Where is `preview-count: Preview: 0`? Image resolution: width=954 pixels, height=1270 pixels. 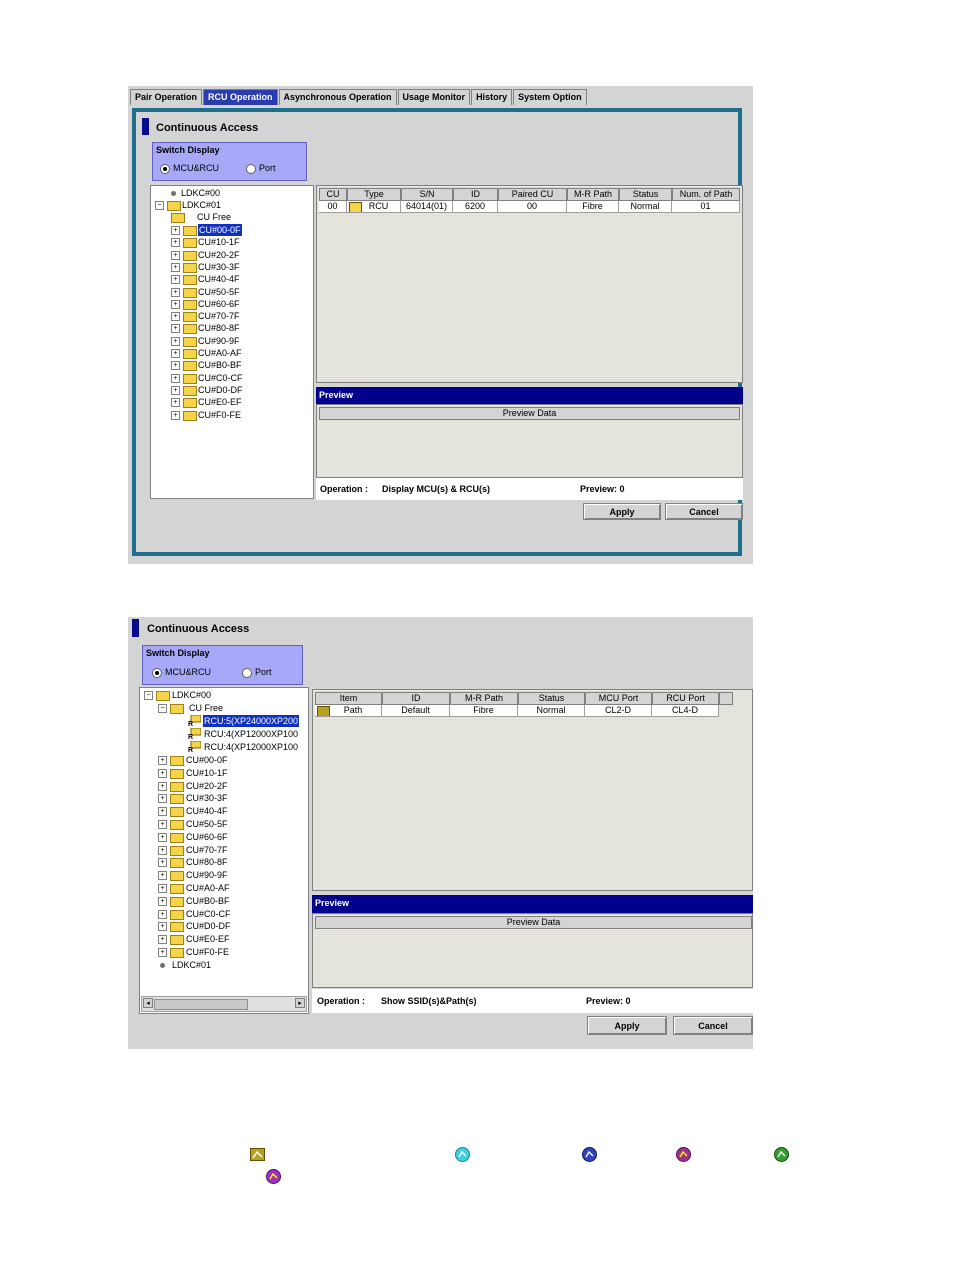
preview-count: Preview: 0 is located at coordinates (602, 489).